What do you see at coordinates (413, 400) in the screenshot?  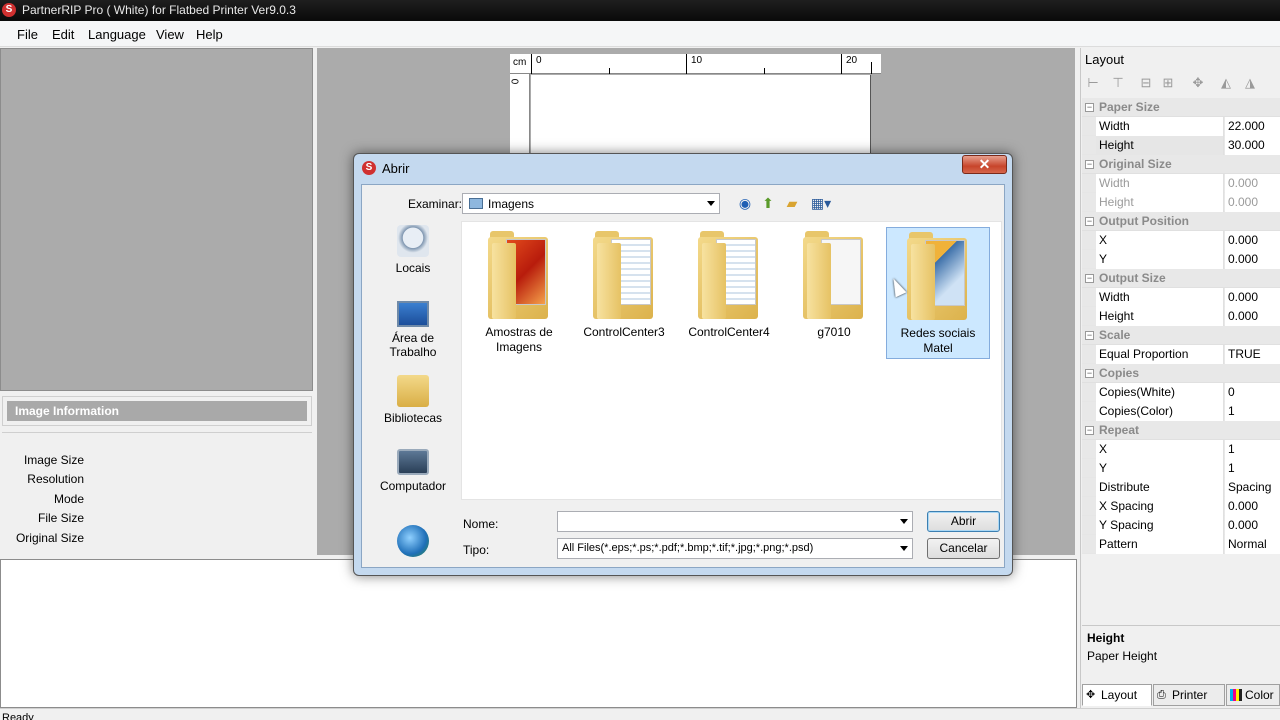 I see `place-libraries: Bibliotecas` at bounding box center [413, 400].